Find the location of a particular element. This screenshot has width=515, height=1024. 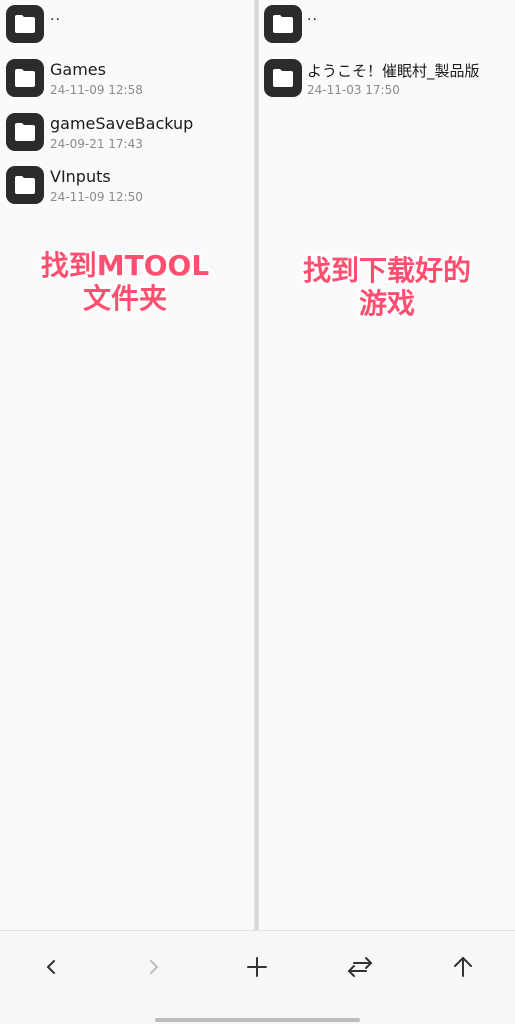

chevron-right-icon is located at coordinates (154, 967).